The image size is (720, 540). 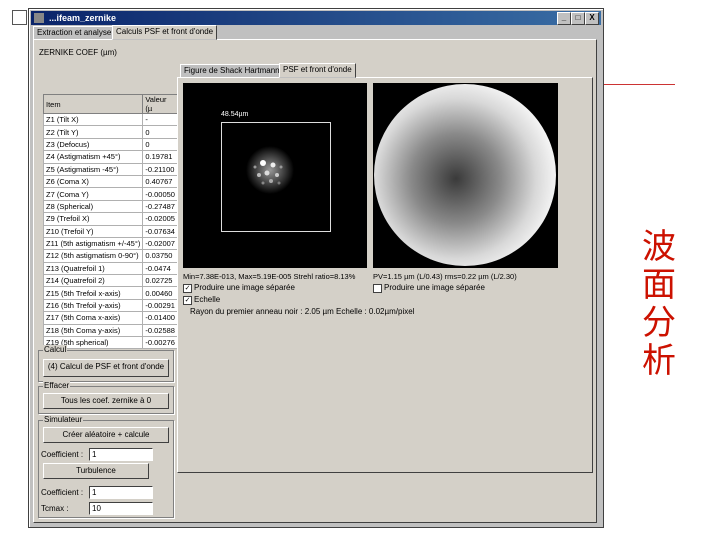 I want to click on zernike-term-name: Z17 (5th Coma x-axis), so click(x=93, y=318).